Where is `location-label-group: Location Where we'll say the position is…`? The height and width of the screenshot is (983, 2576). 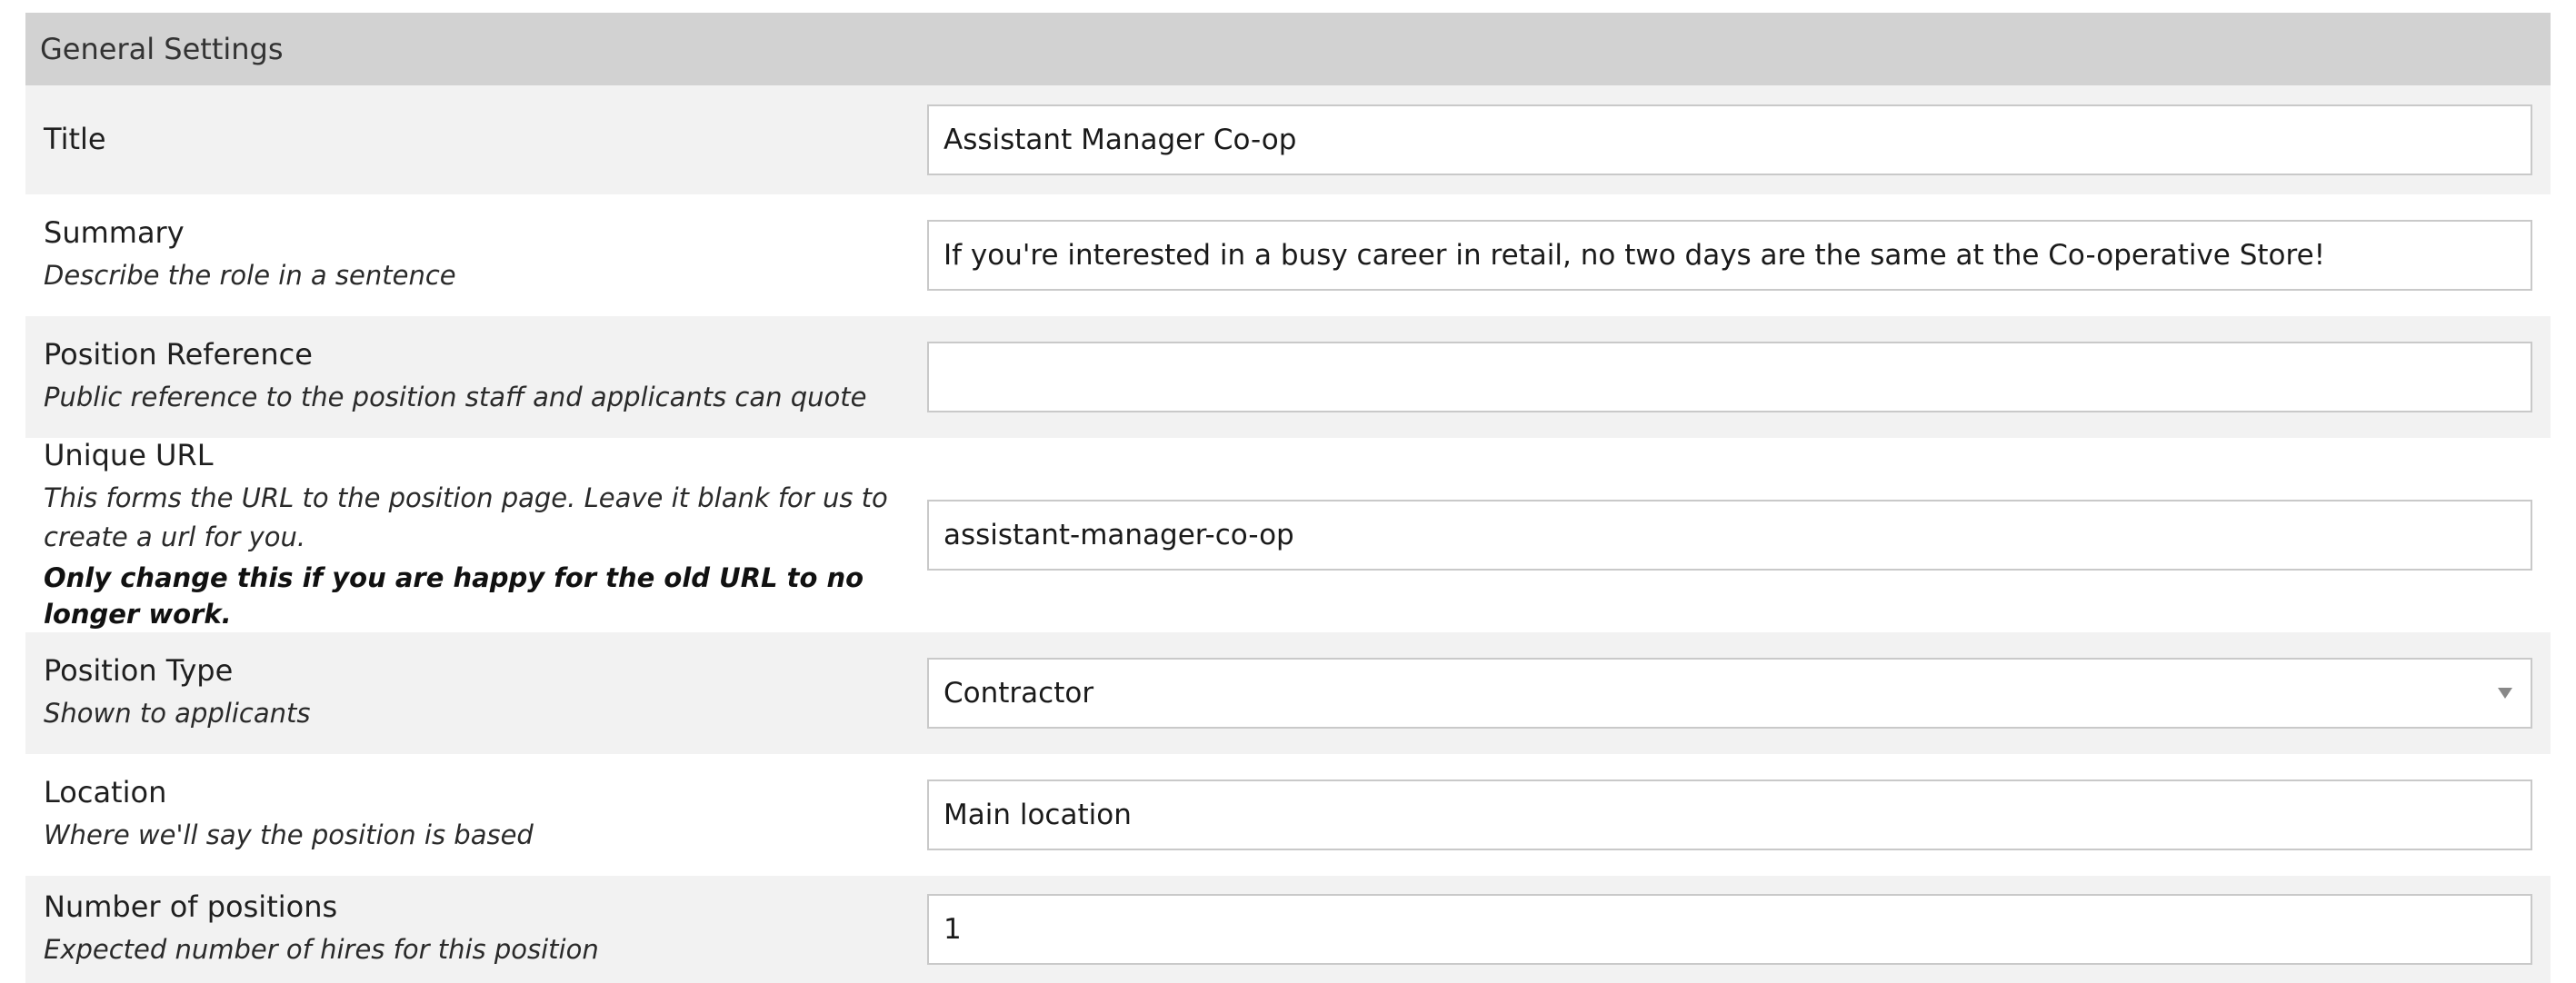 location-label-group: Location Where we'll say the position is… is located at coordinates (476, 814).